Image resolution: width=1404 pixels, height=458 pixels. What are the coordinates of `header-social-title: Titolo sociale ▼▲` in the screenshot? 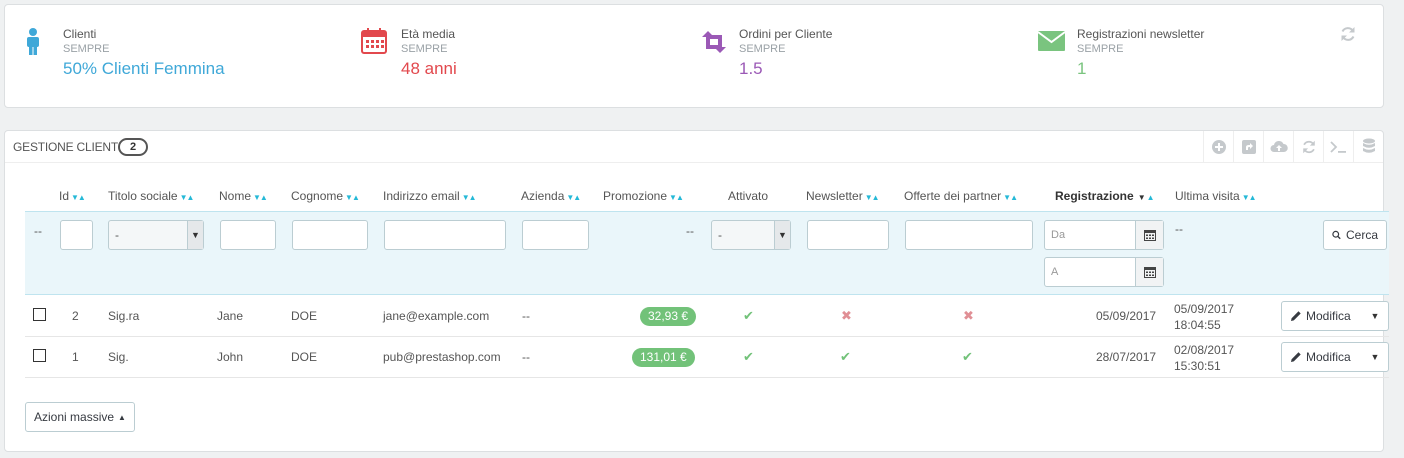 It's located at (151, 196).